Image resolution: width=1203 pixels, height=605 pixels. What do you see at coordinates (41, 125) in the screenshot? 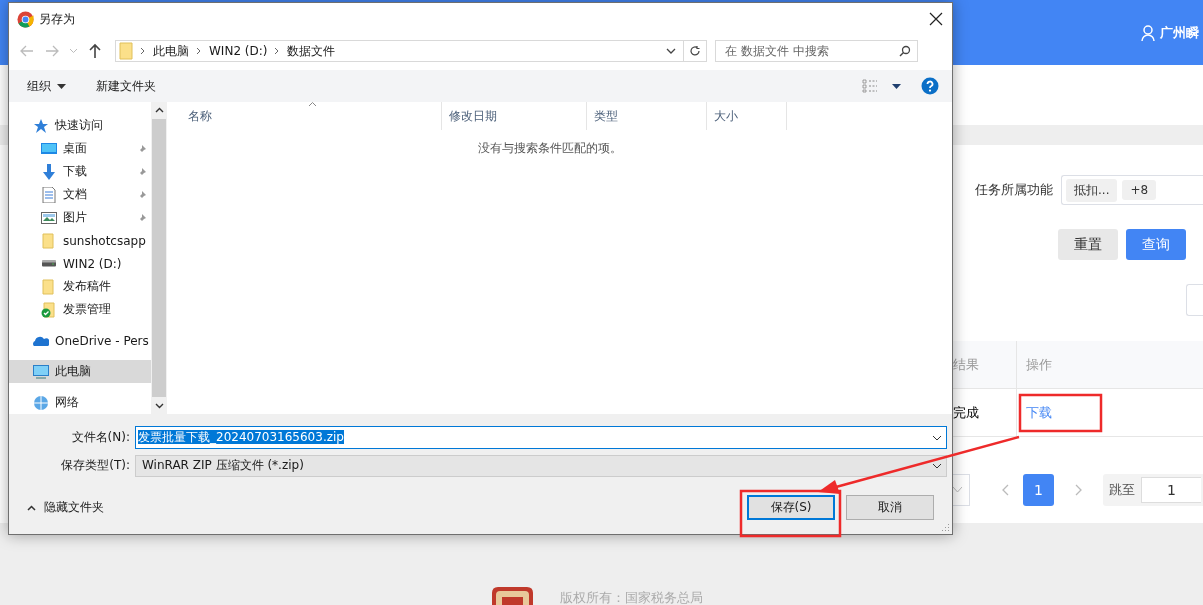
I see `star-icon` at bounding box center [41, 125].